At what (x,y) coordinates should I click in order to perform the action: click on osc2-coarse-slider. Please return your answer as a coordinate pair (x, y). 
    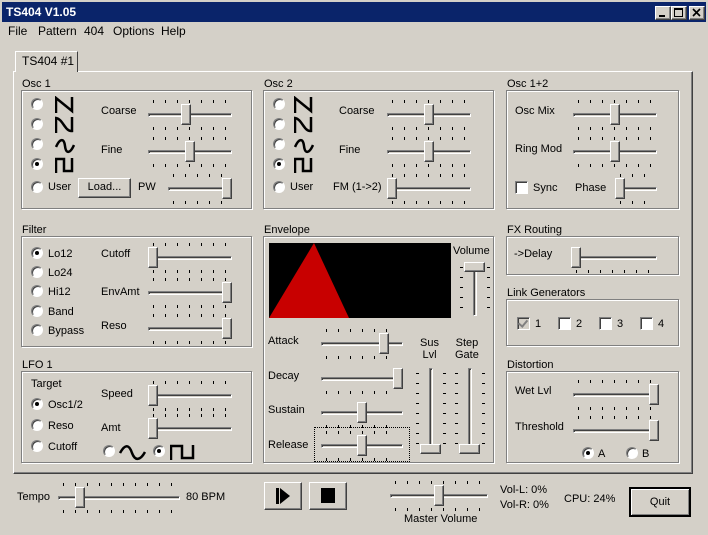
    Looking at the image, I should click on (429, 115).